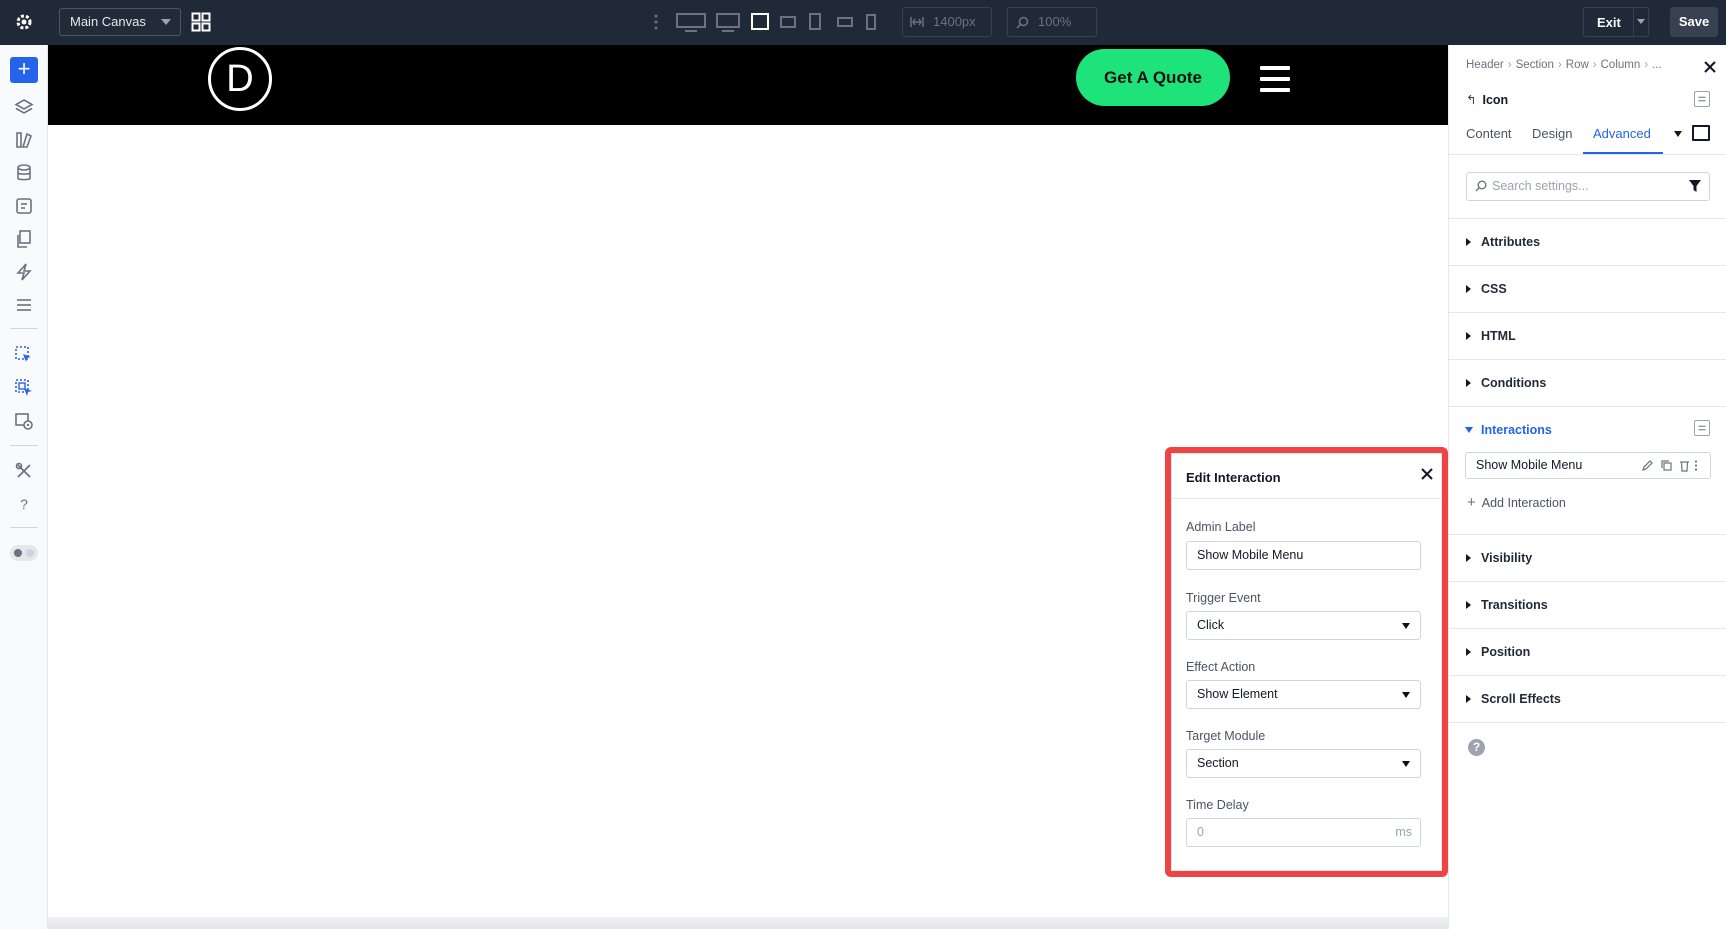 The width and height of the screenshot is (1726, 929). What do you see at coordinates (748, 85) in the screenshot?
I see `site-header: D Get A Quote` at bounding box center [748, 85].